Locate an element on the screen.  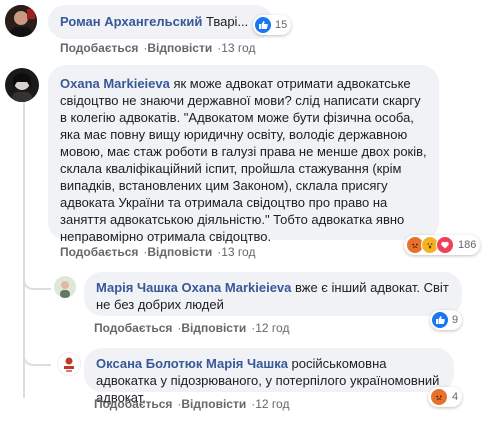
reaction-number: 9 is located at coordinates (455, 320).